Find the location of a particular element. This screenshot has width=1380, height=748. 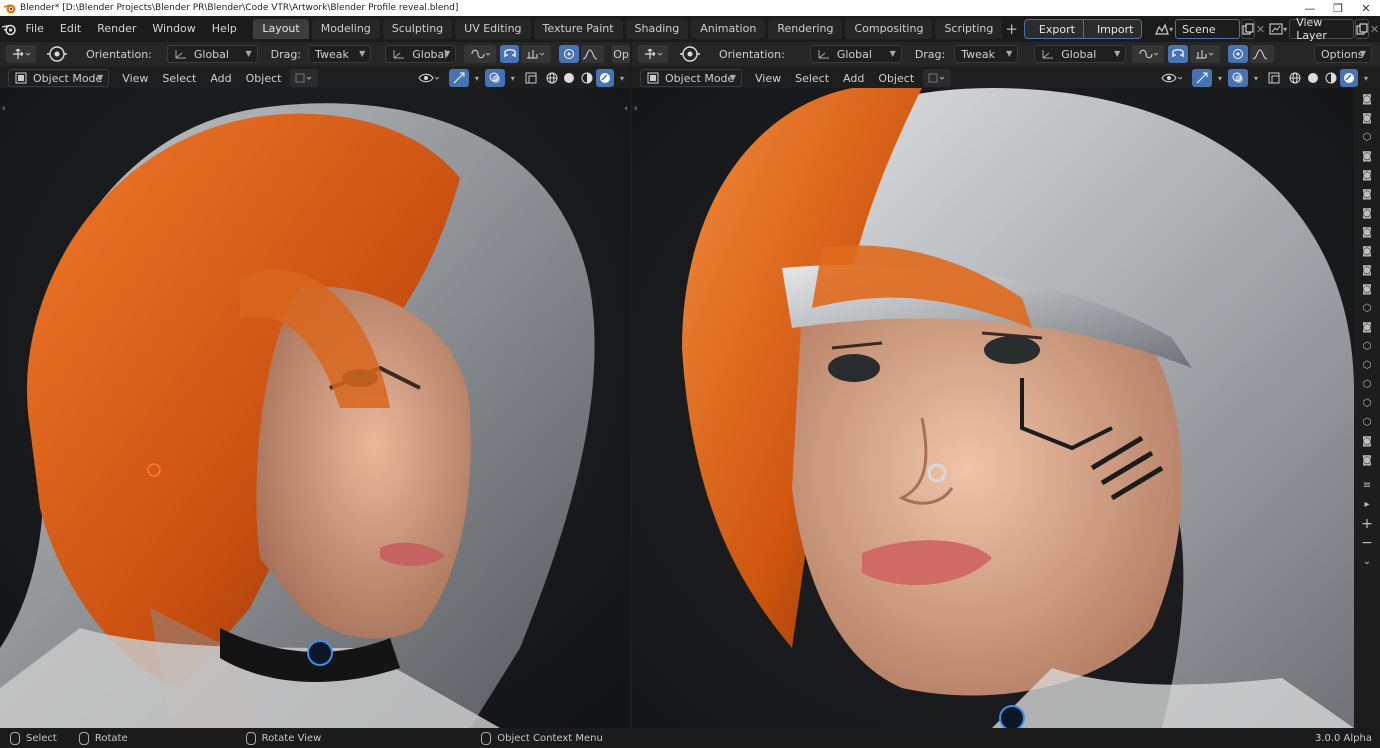

right-material-shading-icon is located at coordinates (1331, 78).